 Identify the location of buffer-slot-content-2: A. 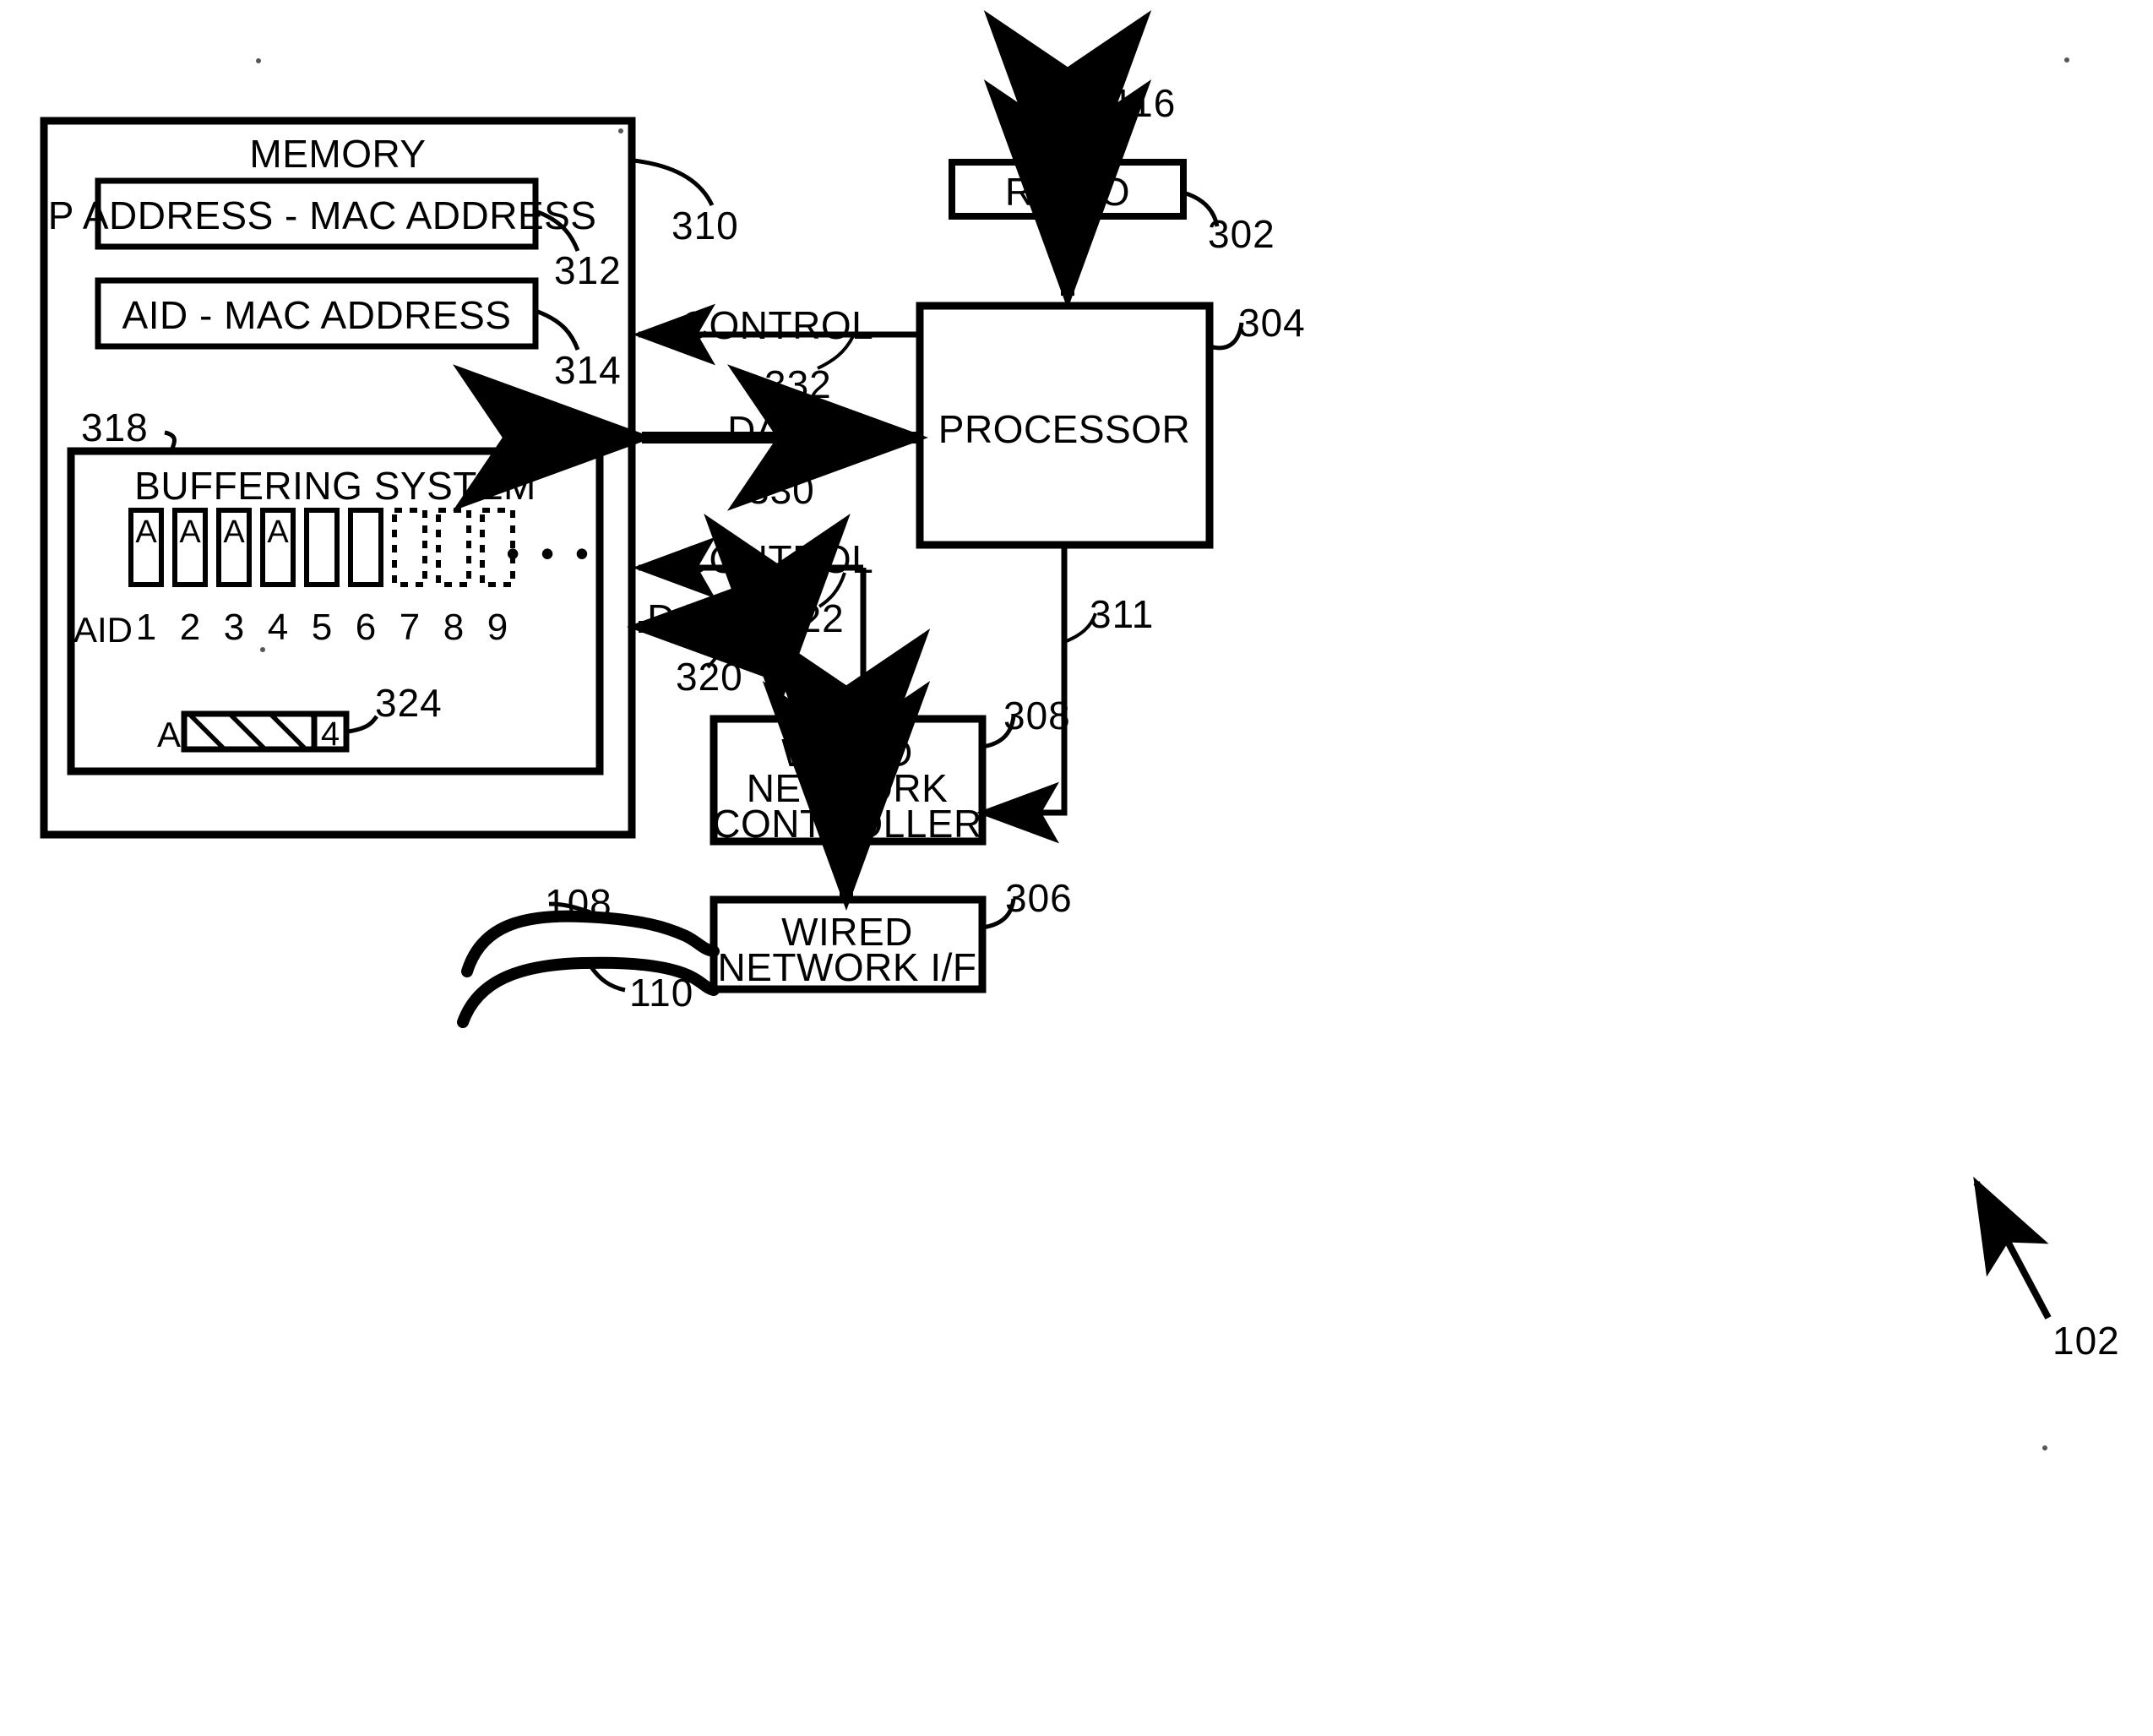
(190, 532).